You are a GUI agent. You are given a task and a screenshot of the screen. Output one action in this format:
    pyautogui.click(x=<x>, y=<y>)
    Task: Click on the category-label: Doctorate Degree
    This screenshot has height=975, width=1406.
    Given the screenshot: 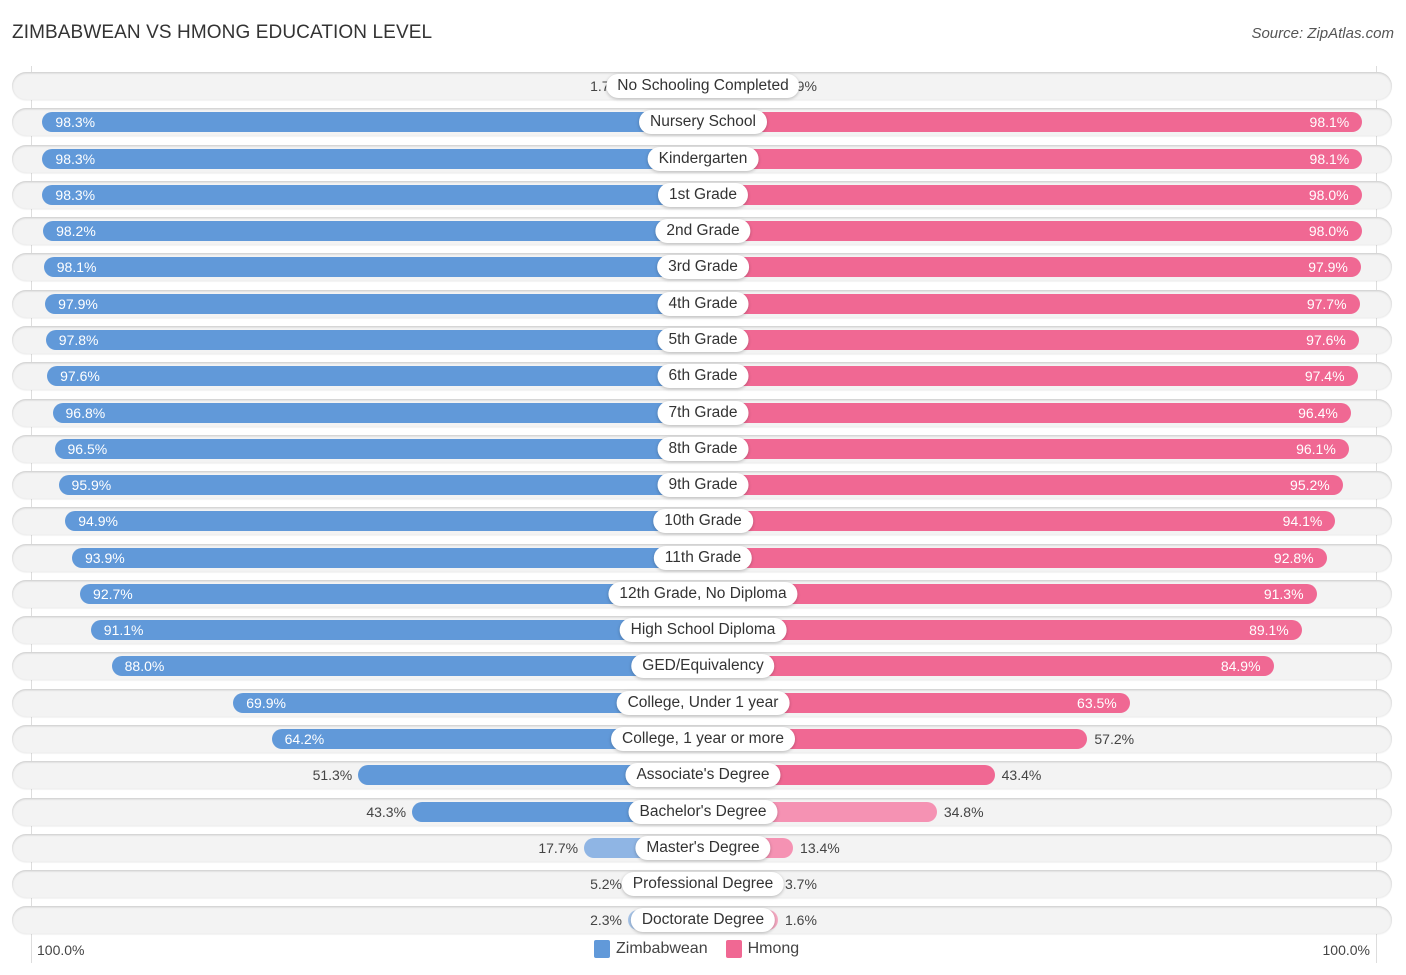 What is the action you would take?
    pyautogui.click(x=703, y=920)
    